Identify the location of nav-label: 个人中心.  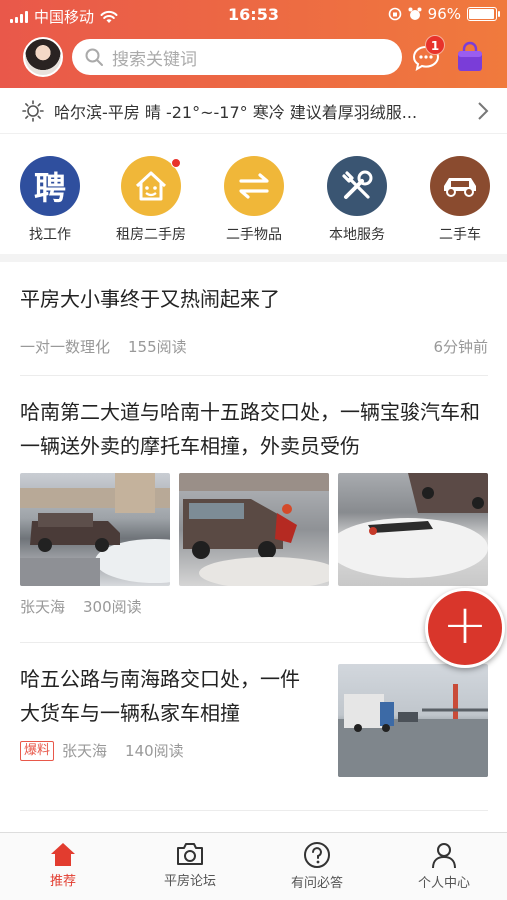
(443, 883).